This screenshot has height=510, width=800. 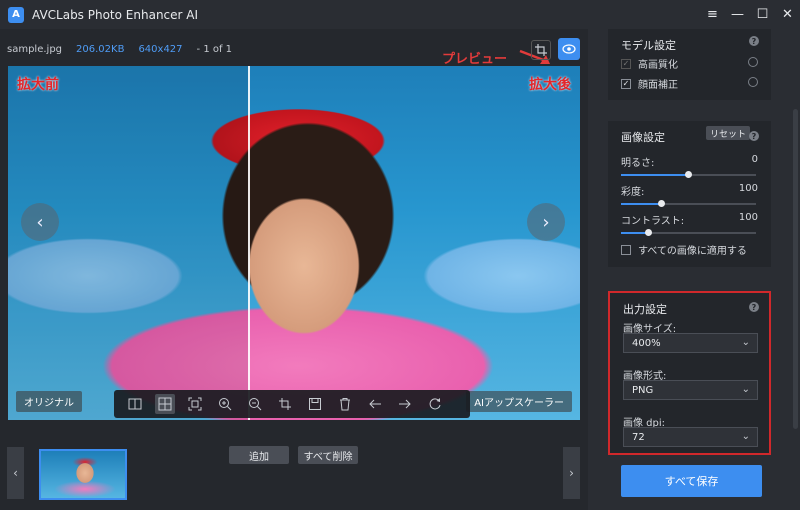 I want to click on checkbox-apply-all, so click(x=626, y=249).